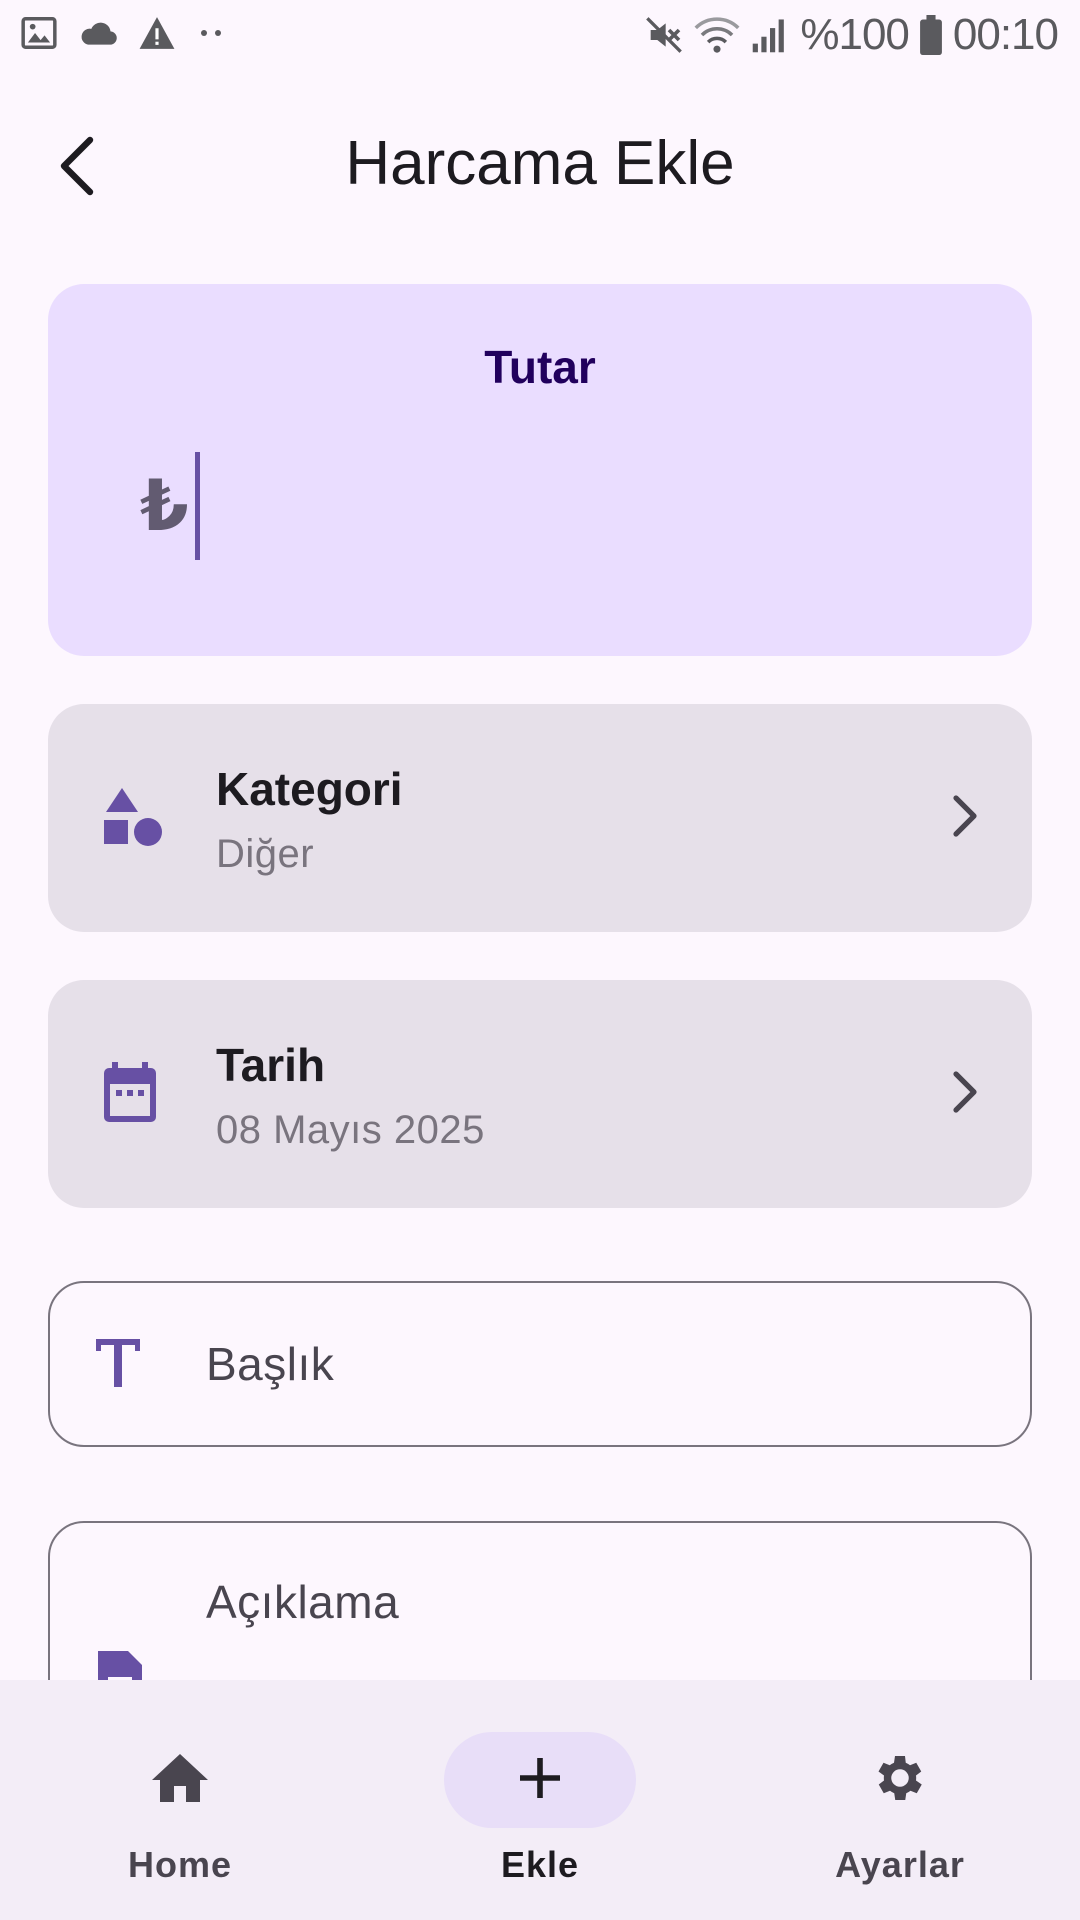  What do you see at coordinates (770, 35) in the screenshot?
I see `signal-icon` at bounding box center [770, 35].